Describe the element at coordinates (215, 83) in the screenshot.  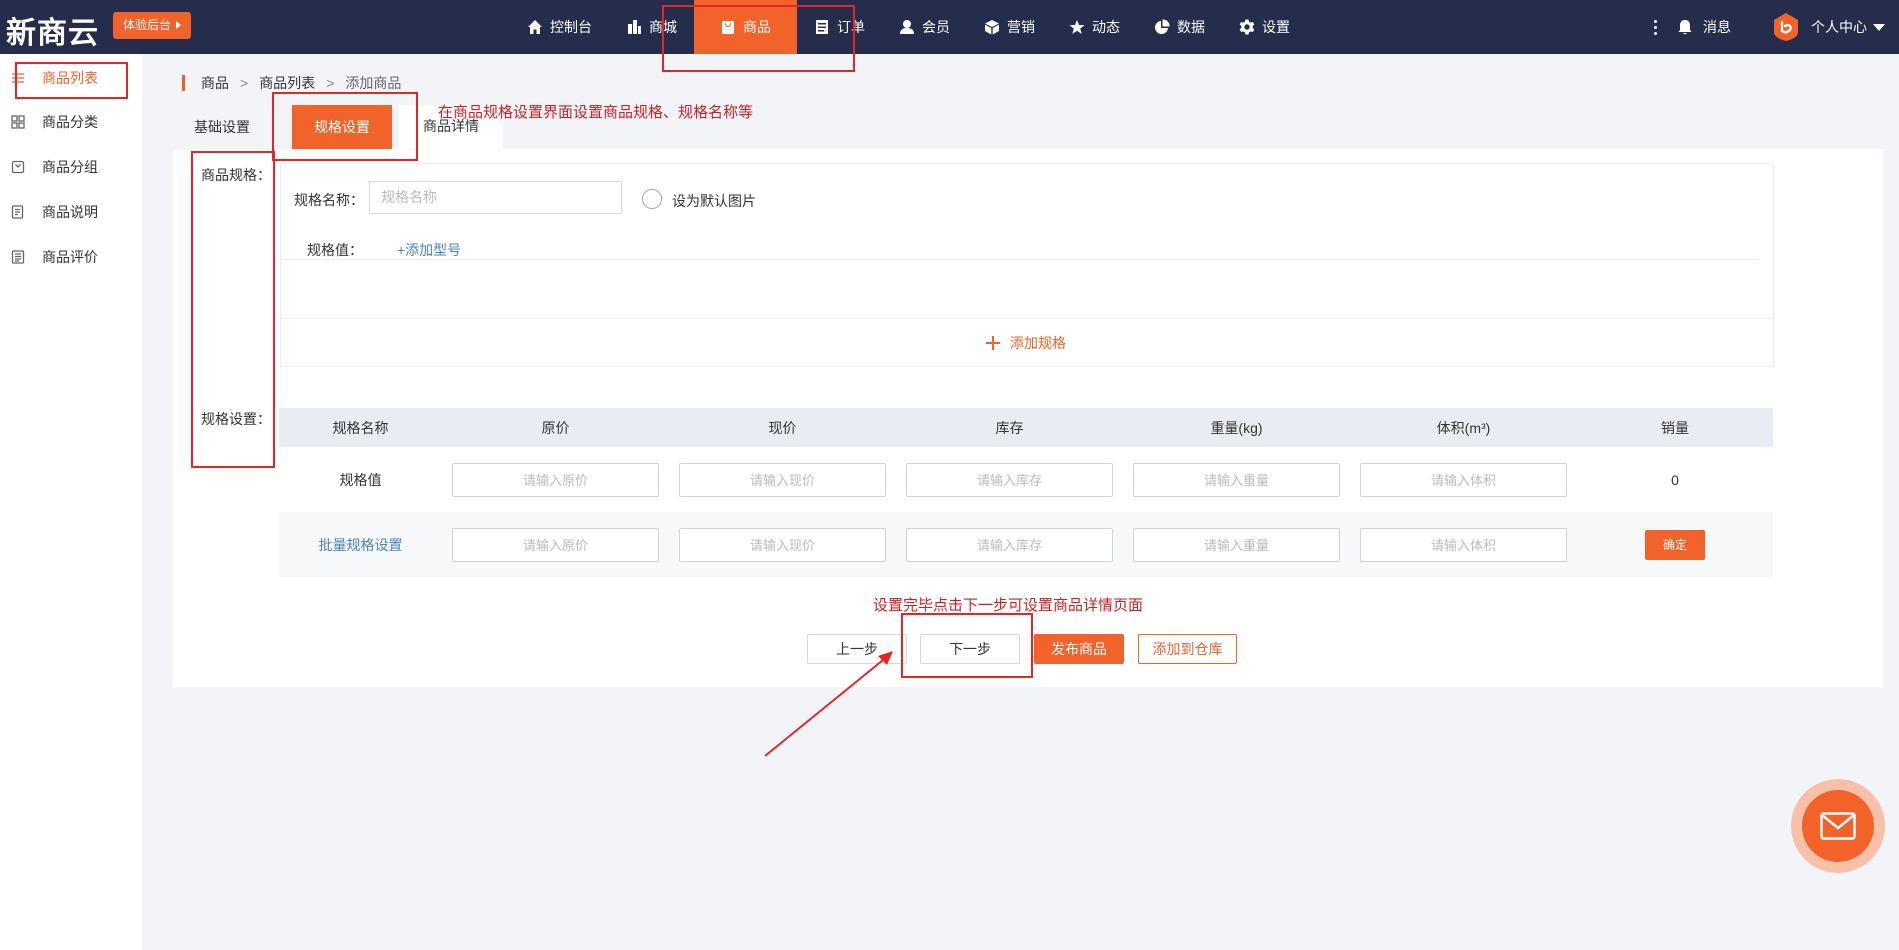
I see `breadcrumb-products: 商品` at that location.